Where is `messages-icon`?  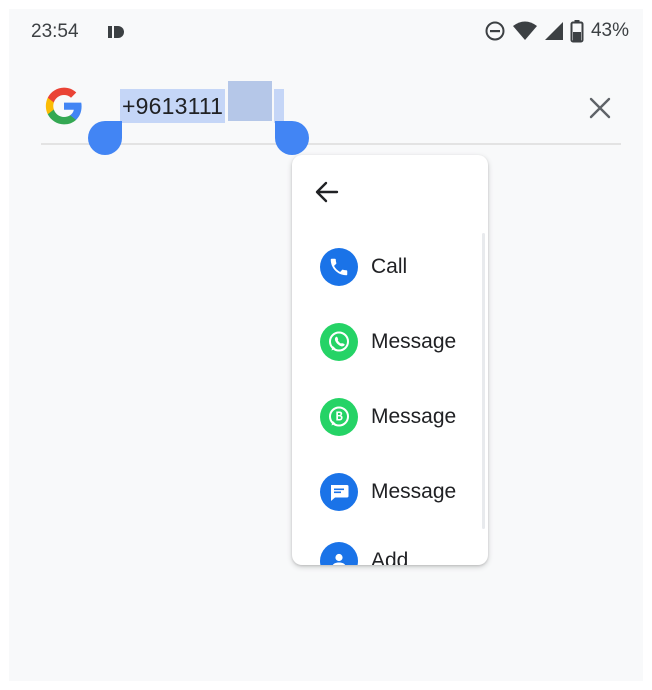
messages-icon is located at coordinates (339, 492).